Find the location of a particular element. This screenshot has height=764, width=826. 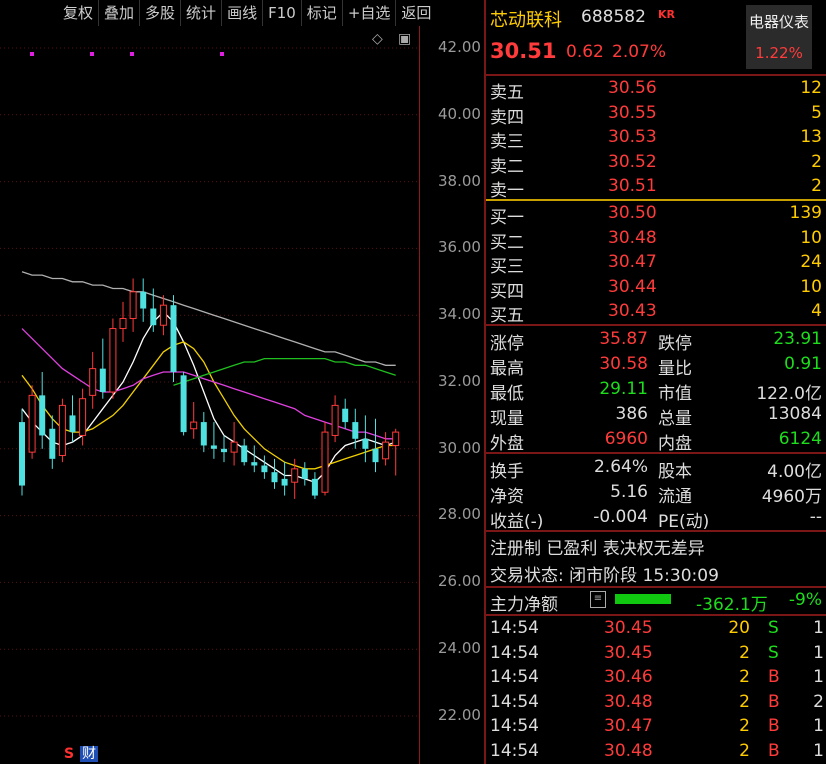

sector-name: 电器仪表 is located at coordinates (778, 22).